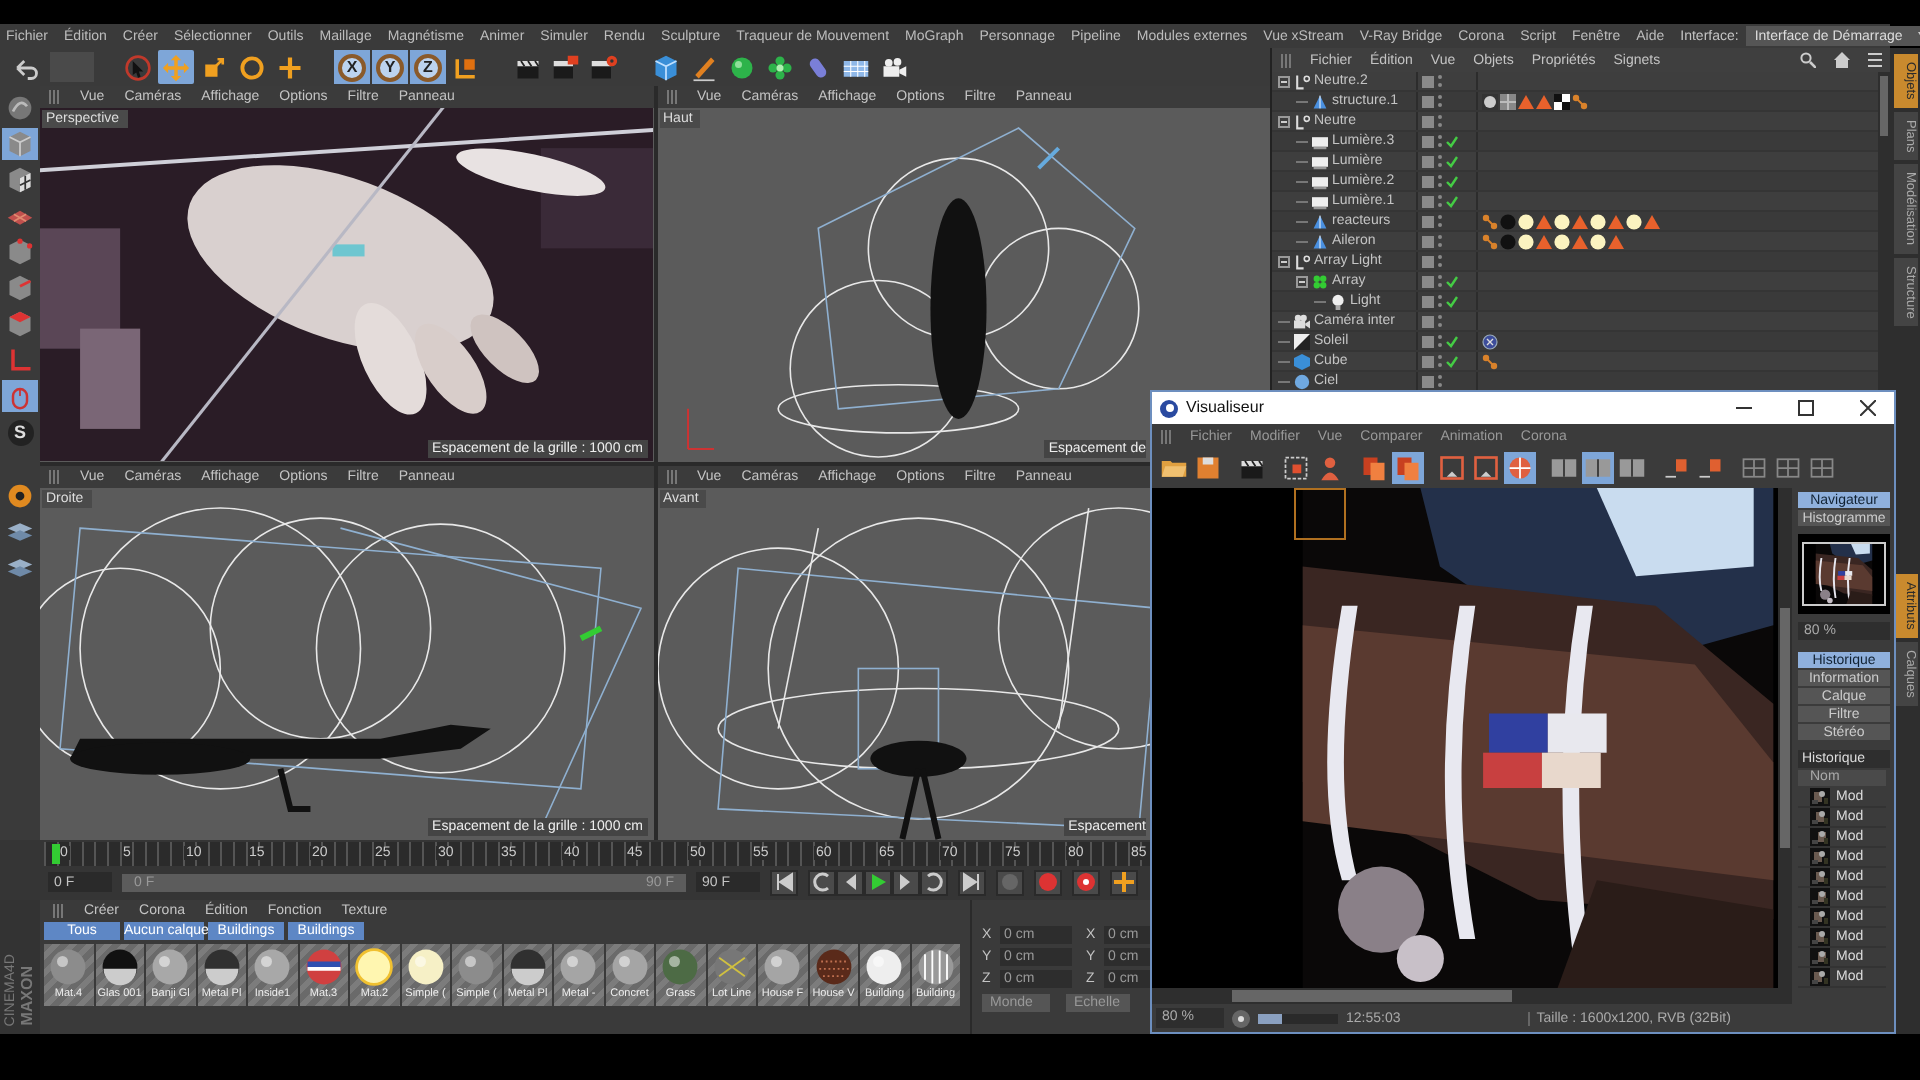 The height and width of the screenshot is (1080, 1920). What do you see at coordinates (1338, 301) in the screenshot?
I see `light-bulb-icon` at bounding box center [1338, 301].